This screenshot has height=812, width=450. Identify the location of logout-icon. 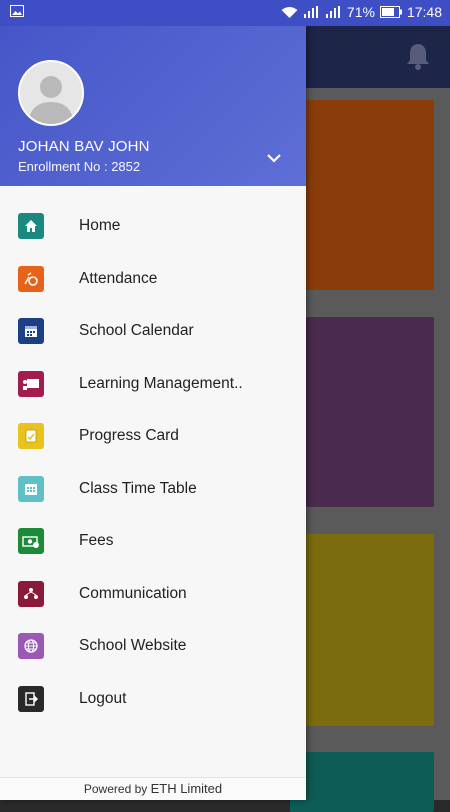
(31, 698).